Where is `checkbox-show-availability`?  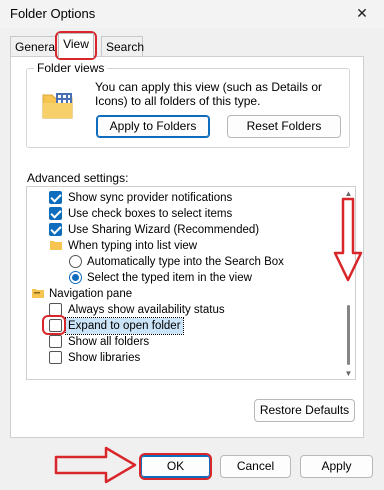
checkbox-show-availability is located at coordinates (55, 309).